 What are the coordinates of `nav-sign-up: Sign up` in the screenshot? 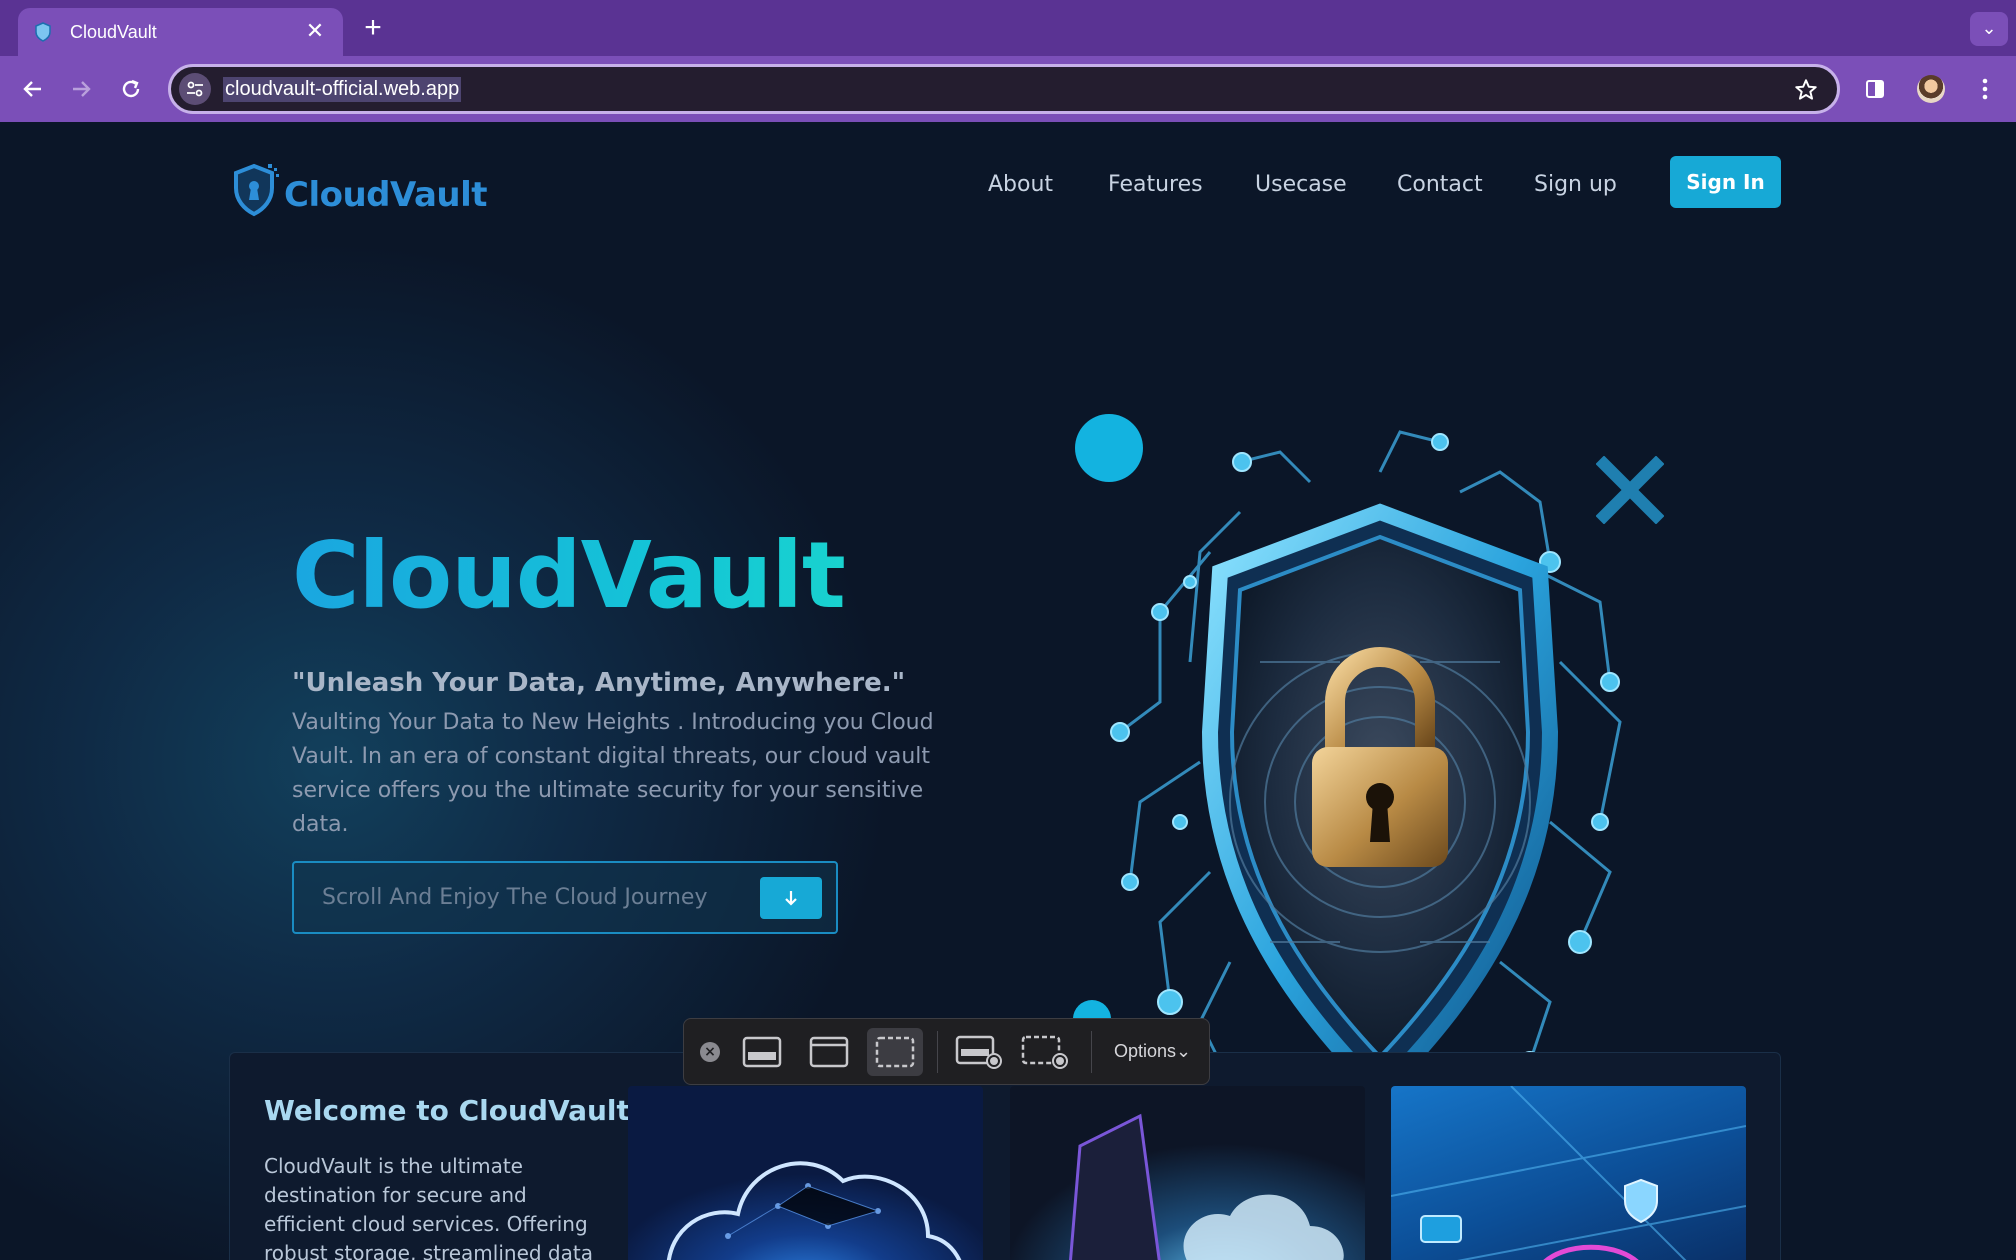 It's located at (1575, 184).